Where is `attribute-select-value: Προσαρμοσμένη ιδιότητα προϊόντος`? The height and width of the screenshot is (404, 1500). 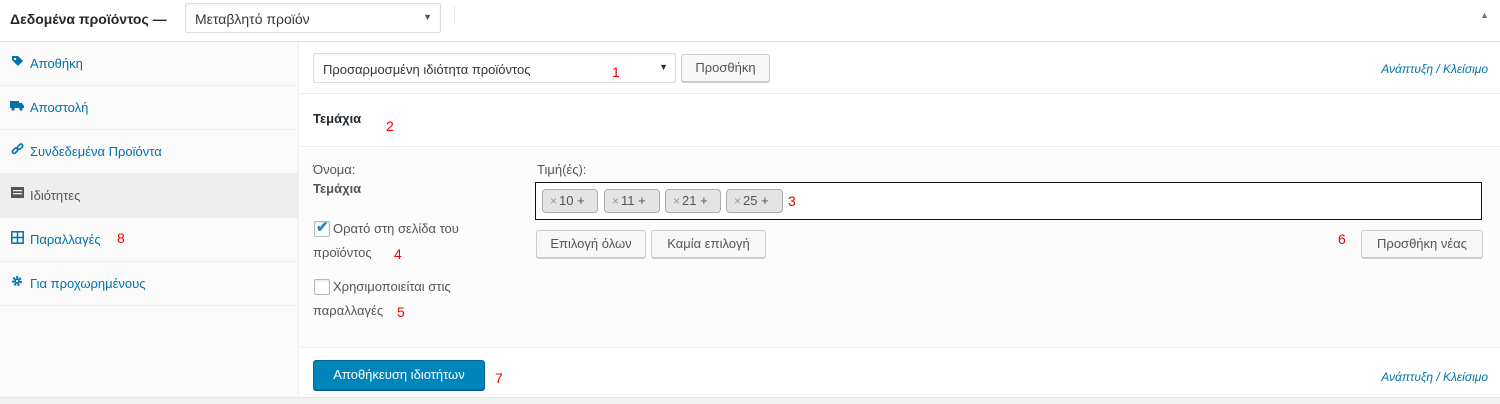
attribute-select-value: Προσαρμοσμένη ιδιότητα προϊόντος is located at coordinates (427, 69).